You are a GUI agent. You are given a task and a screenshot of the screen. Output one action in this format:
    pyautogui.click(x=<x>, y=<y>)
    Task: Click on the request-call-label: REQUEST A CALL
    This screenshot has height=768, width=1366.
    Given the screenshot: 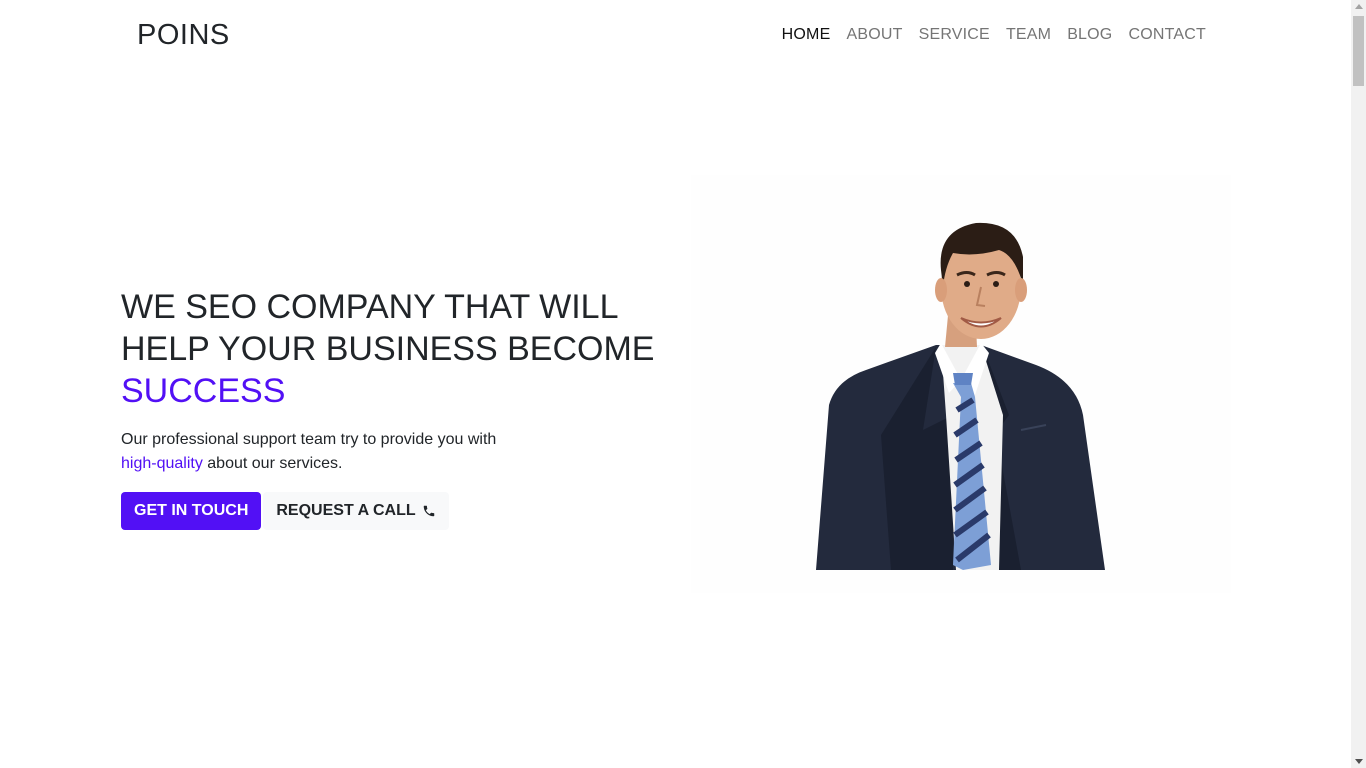 What is the action you would take?
    pyautogui.click(x=346, y=510)
    